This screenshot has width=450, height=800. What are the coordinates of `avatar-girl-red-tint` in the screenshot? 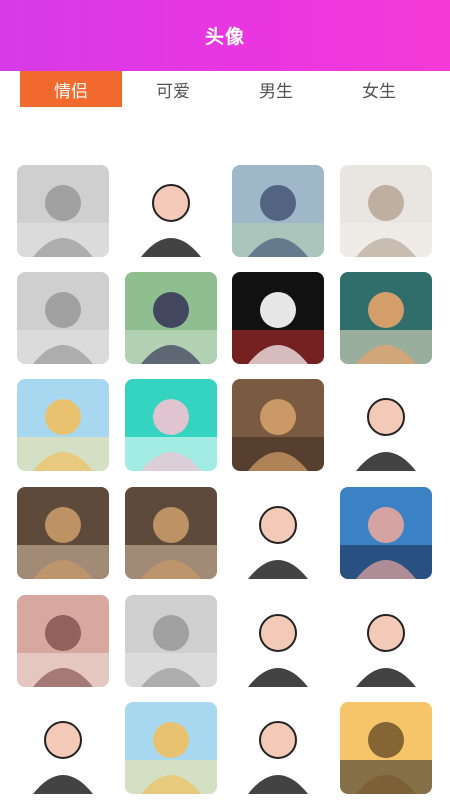 It's located at (63, 641).